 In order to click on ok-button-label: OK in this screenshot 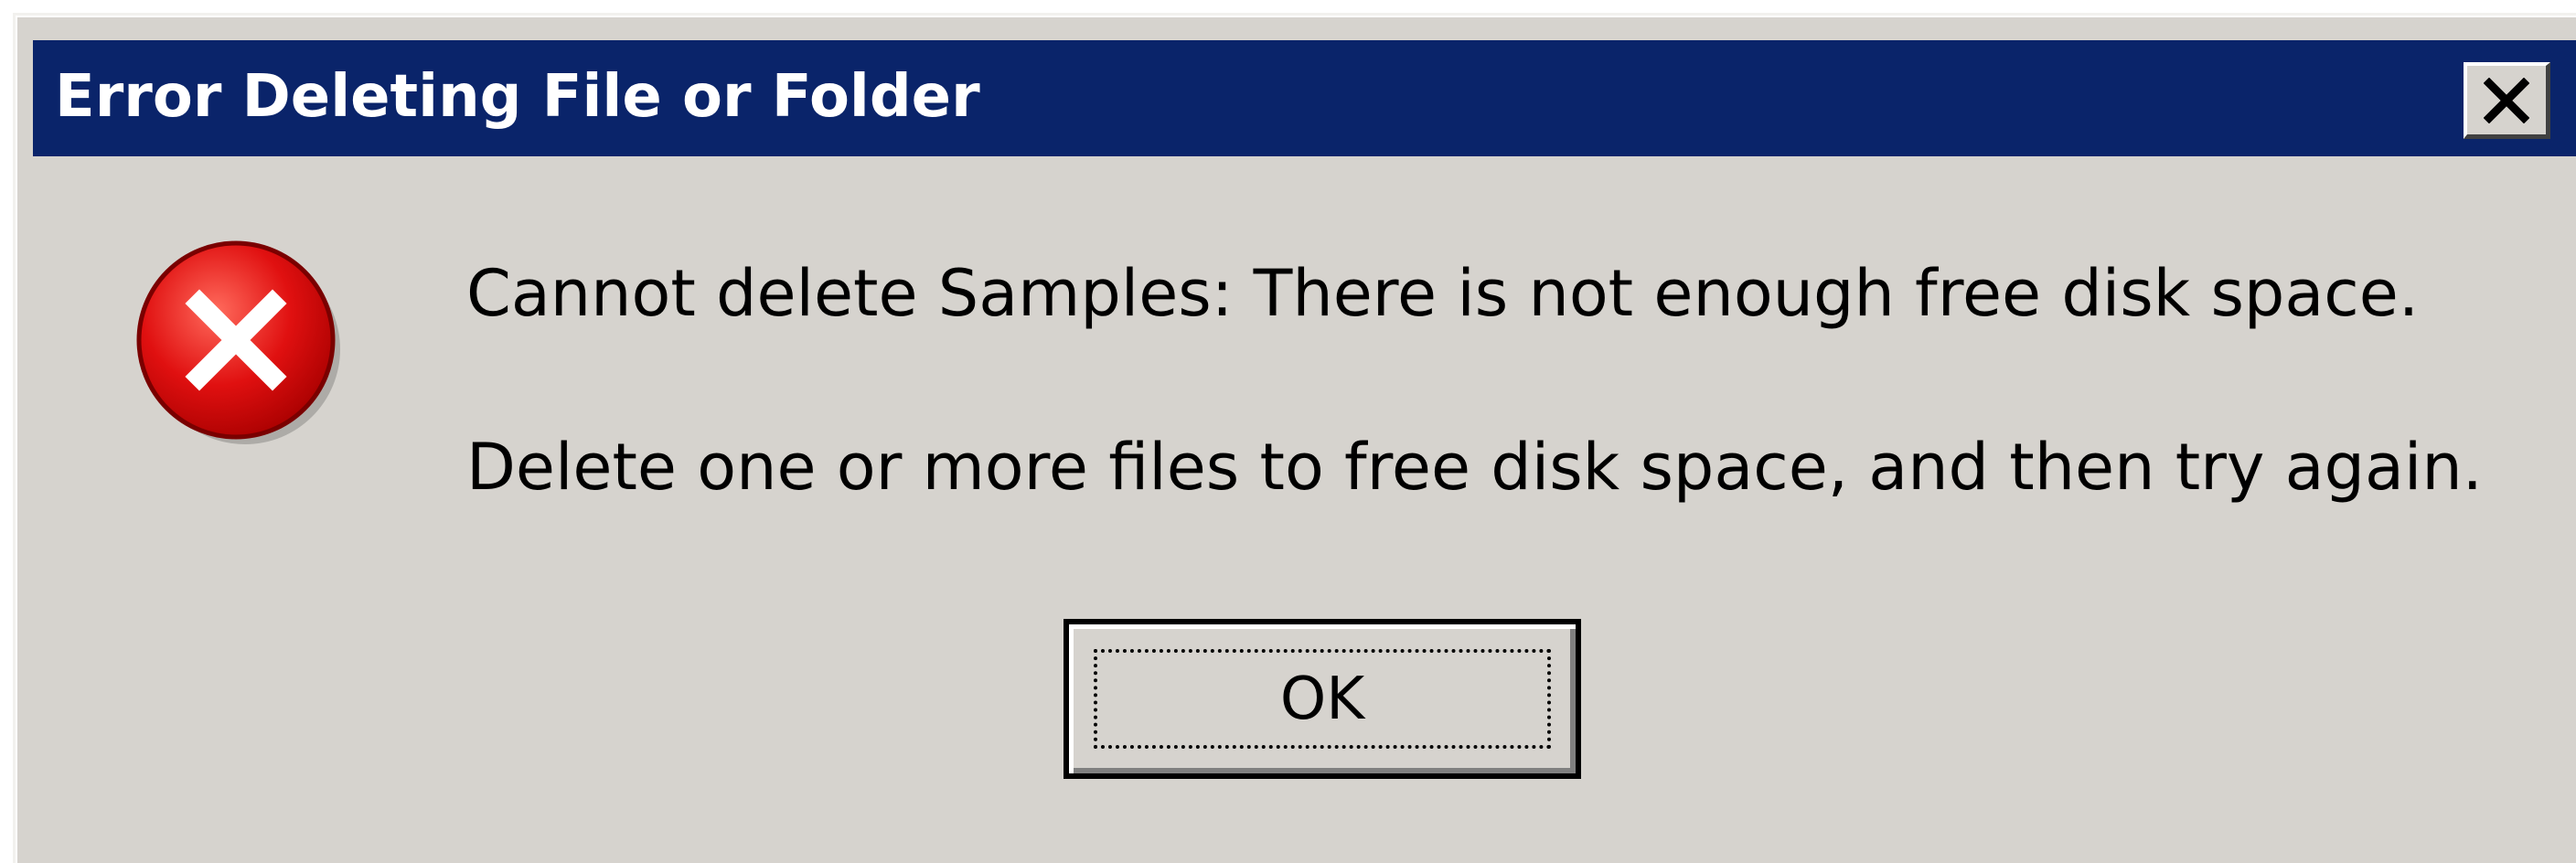, I will do `click(1322, 699)`.